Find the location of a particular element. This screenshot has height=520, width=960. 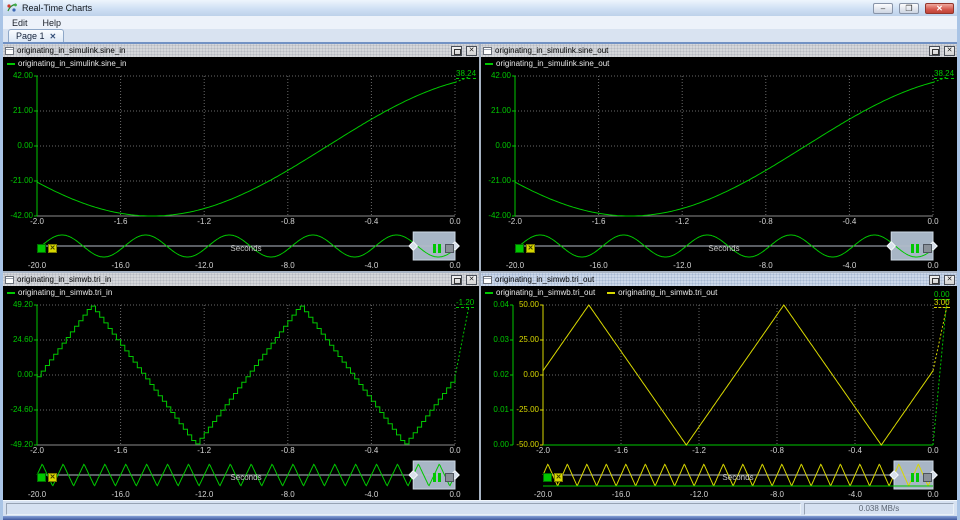

tab-label: Page 1 is located at coordinates (30, 35).